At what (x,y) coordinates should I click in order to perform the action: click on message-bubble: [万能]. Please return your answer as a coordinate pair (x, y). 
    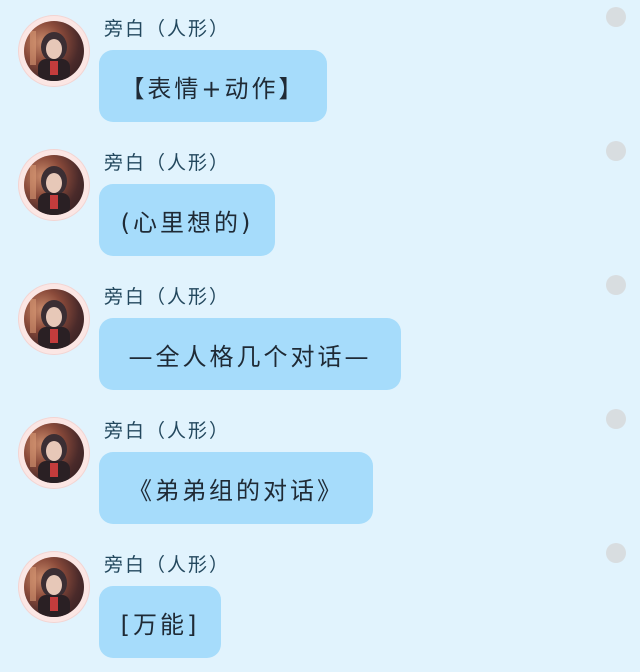
    Looking at the image, I should click on (160, 622).